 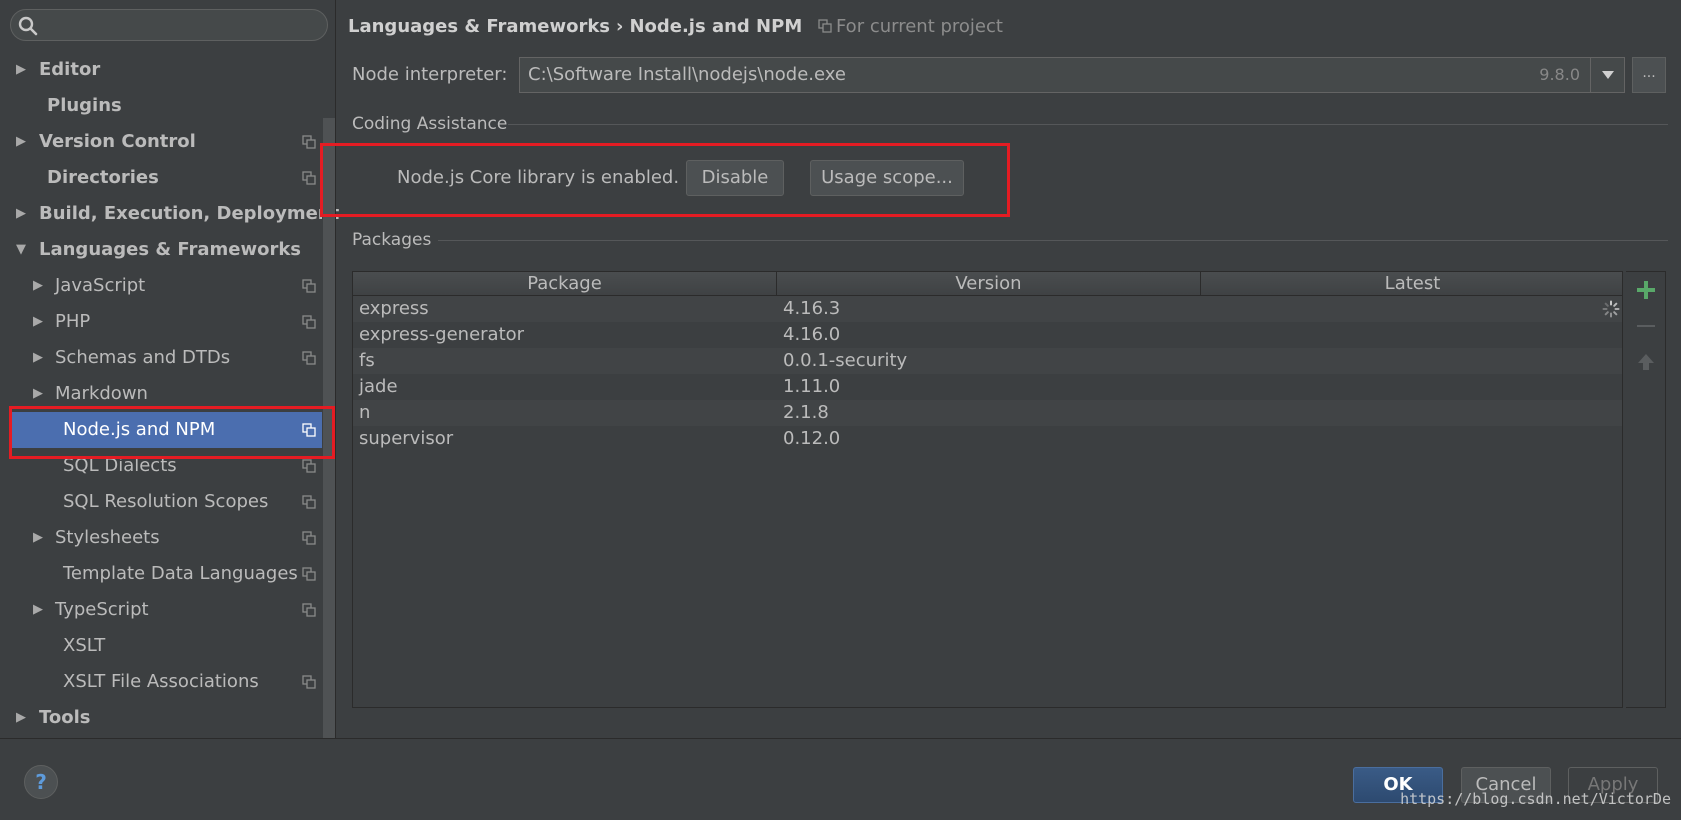 What do you see at coordinates (1535, 799) in the screenshot?
I see `watermark-text: https://blog.csdn.net/VictorDe` at bounding box center [1535, 799].